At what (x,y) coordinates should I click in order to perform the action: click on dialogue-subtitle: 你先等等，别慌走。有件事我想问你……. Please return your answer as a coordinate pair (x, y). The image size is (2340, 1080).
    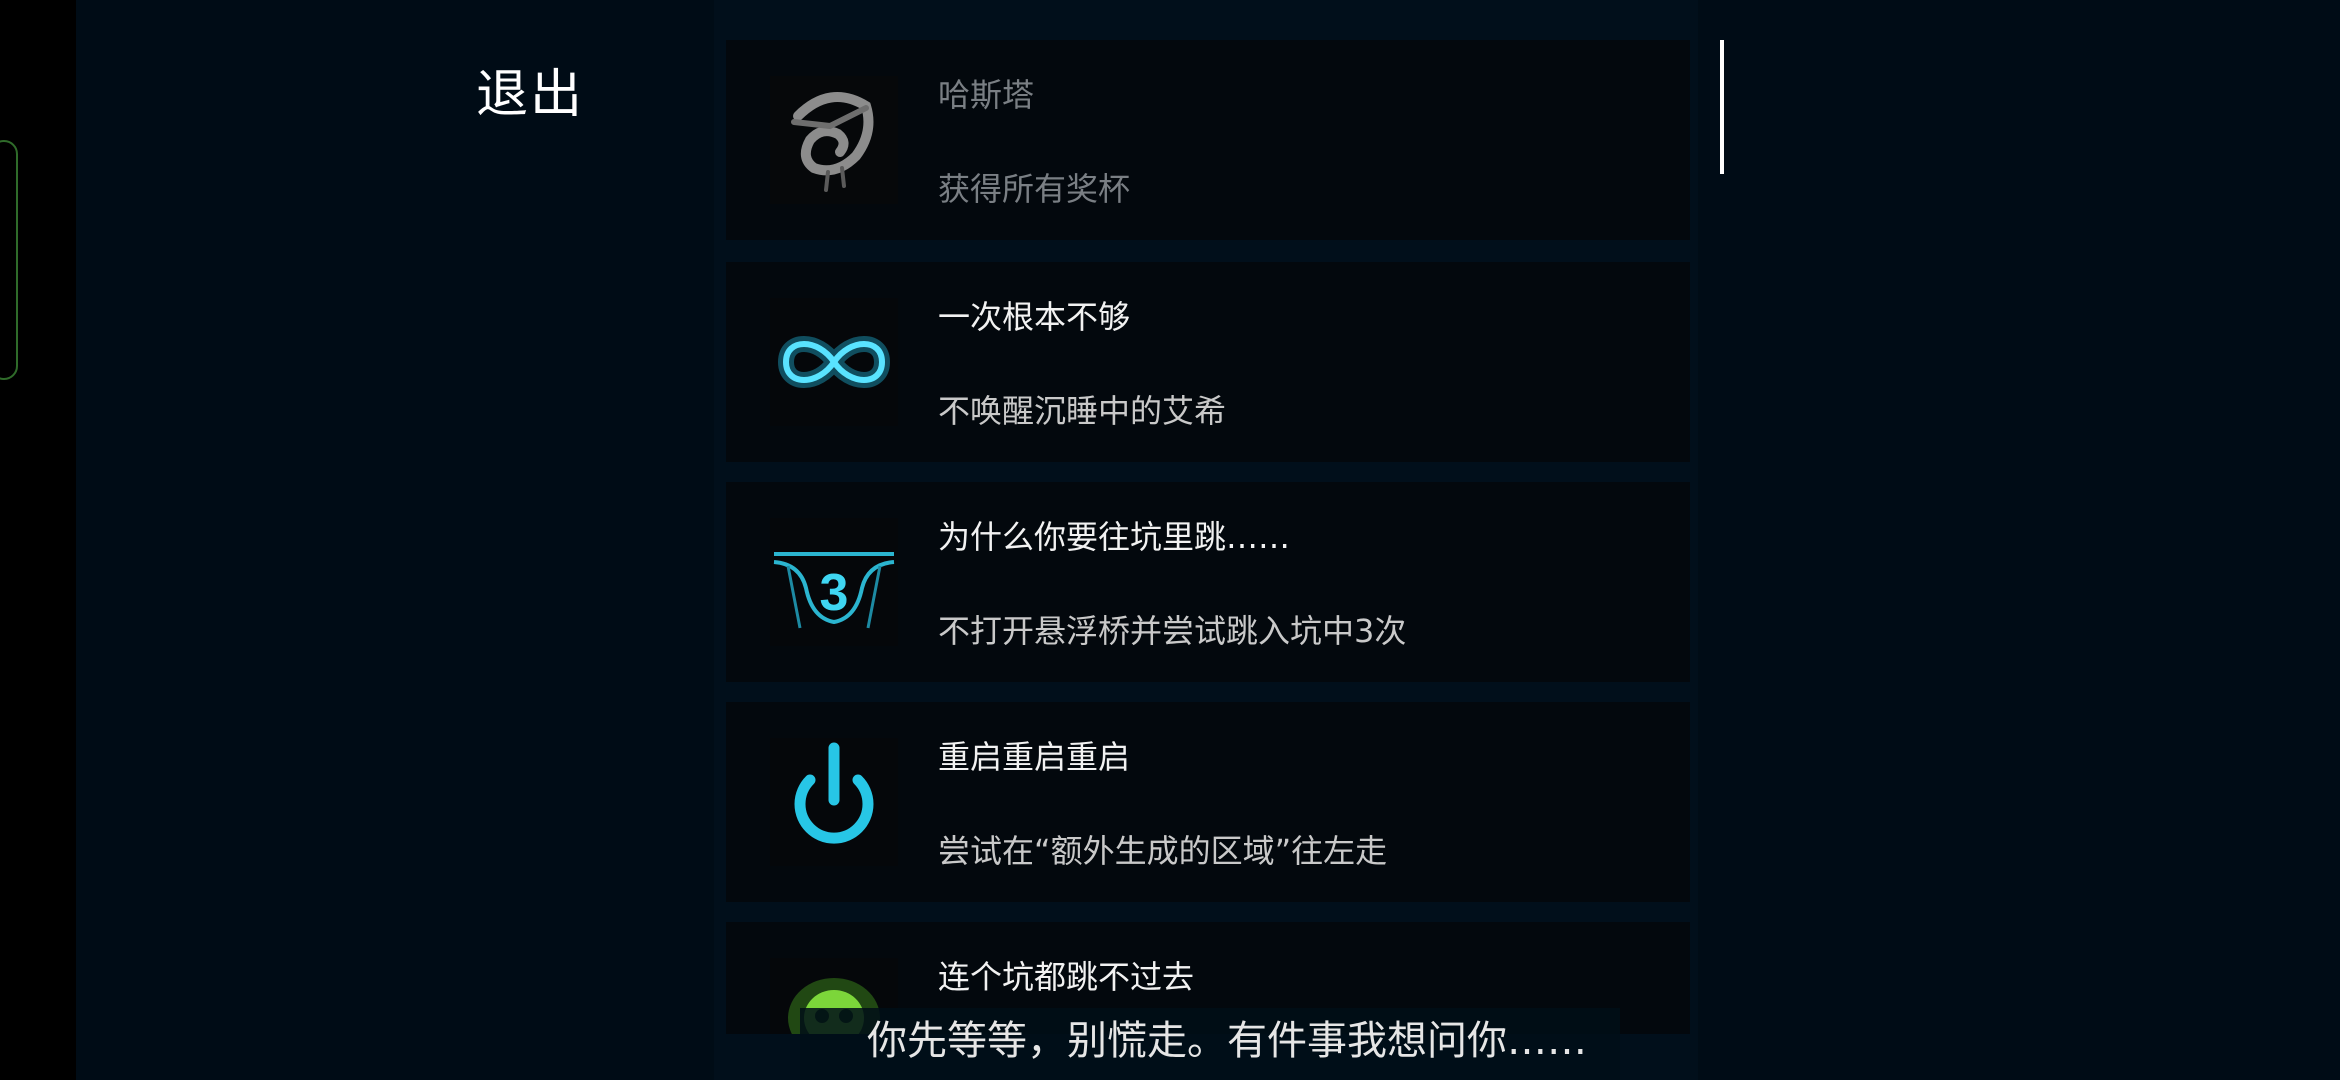
    Looking at the image, I should click on (1227, 1041).